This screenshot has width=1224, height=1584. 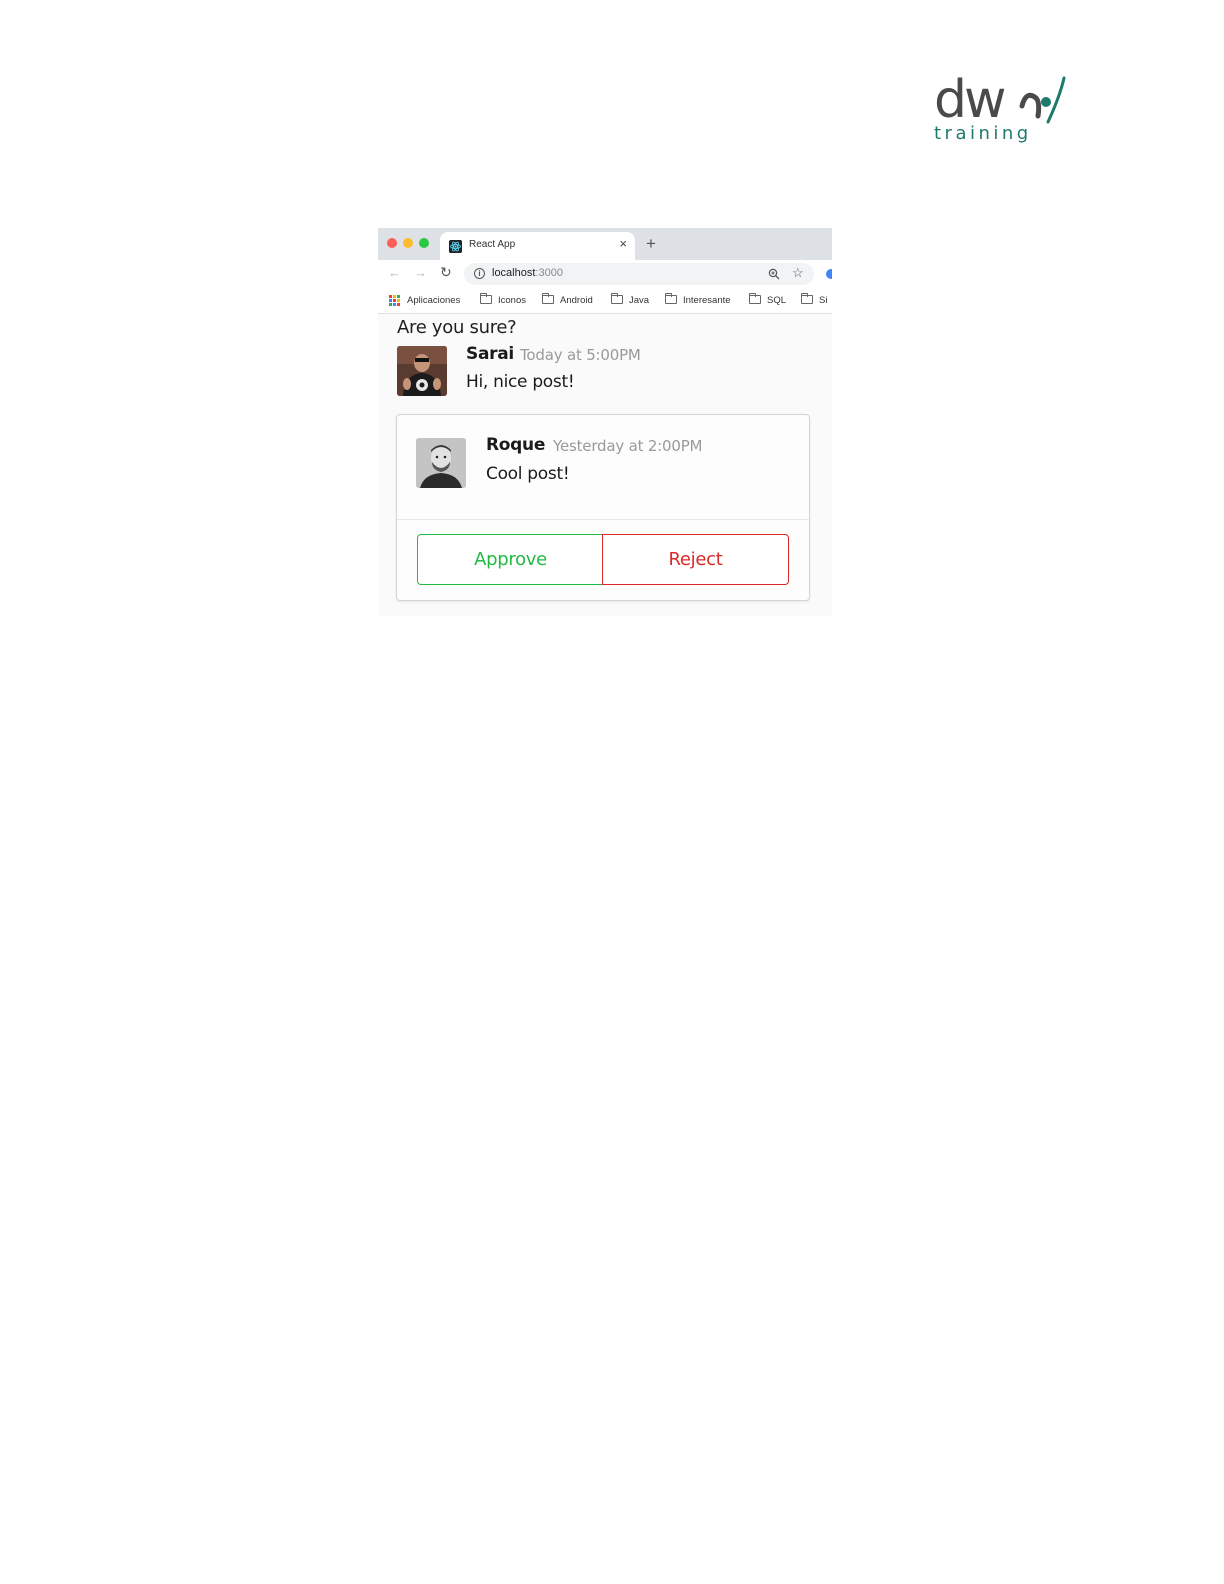 I want to click on close-window-button, so click(x=392, y=243).